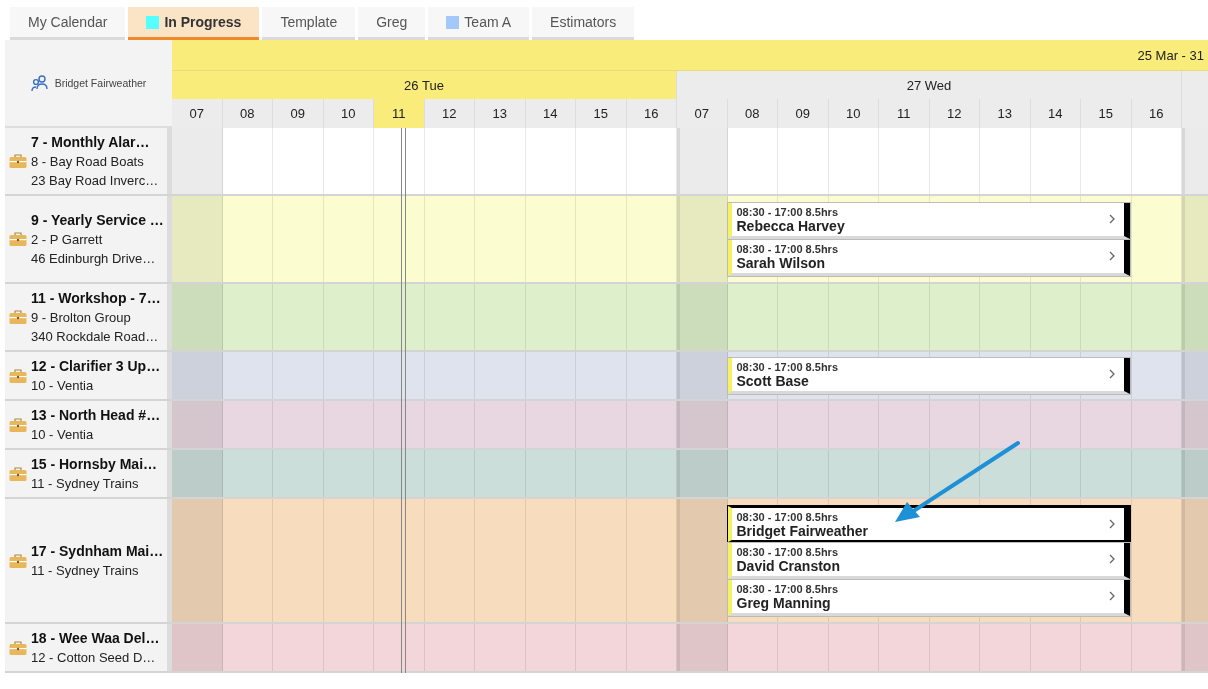 The height and width of the screenshot is (689, 1208). What do you see at coordinates (88, 161) in the screenshot?
I see `job-client: 8 - Bay Road Boats` at bounding box center [88, 161].